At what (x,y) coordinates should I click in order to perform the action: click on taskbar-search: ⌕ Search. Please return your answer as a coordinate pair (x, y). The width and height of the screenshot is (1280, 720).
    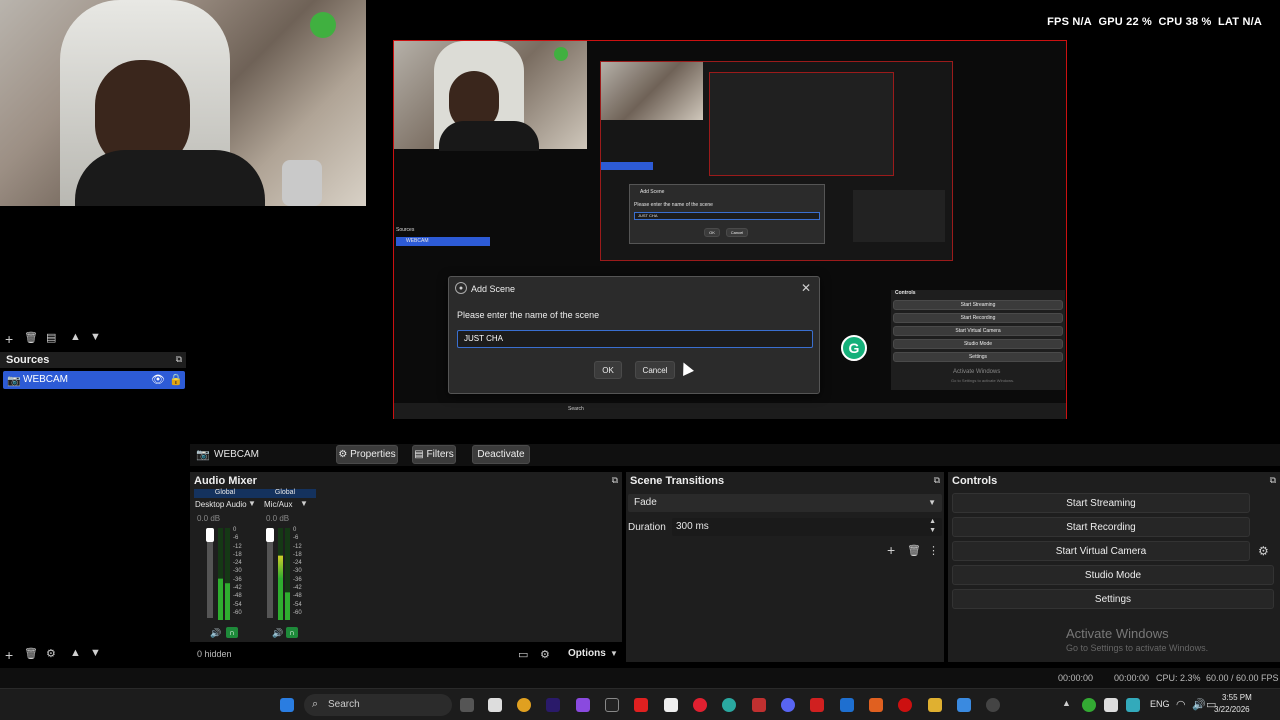
    Looking at the image, I should click on (378, 705).